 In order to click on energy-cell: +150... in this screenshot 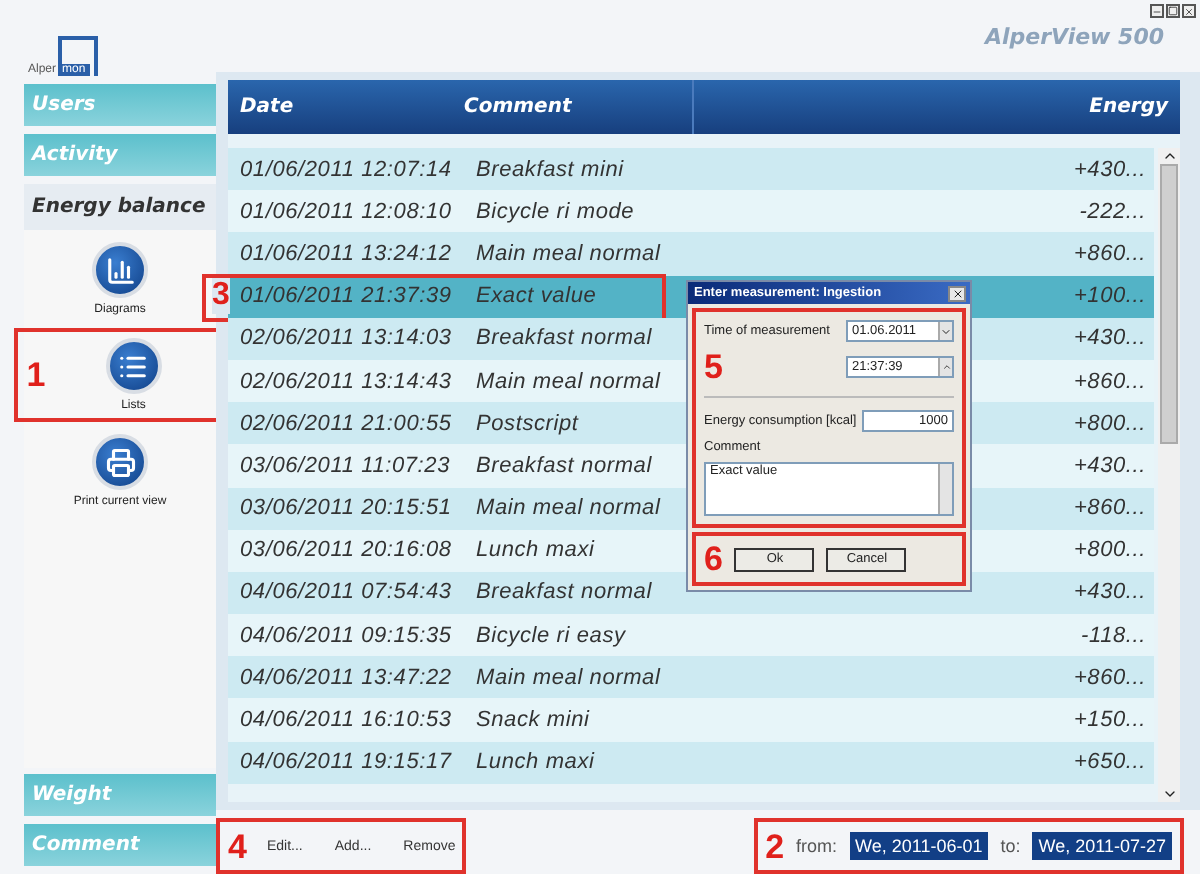, I will do `click(1109, 720)`.